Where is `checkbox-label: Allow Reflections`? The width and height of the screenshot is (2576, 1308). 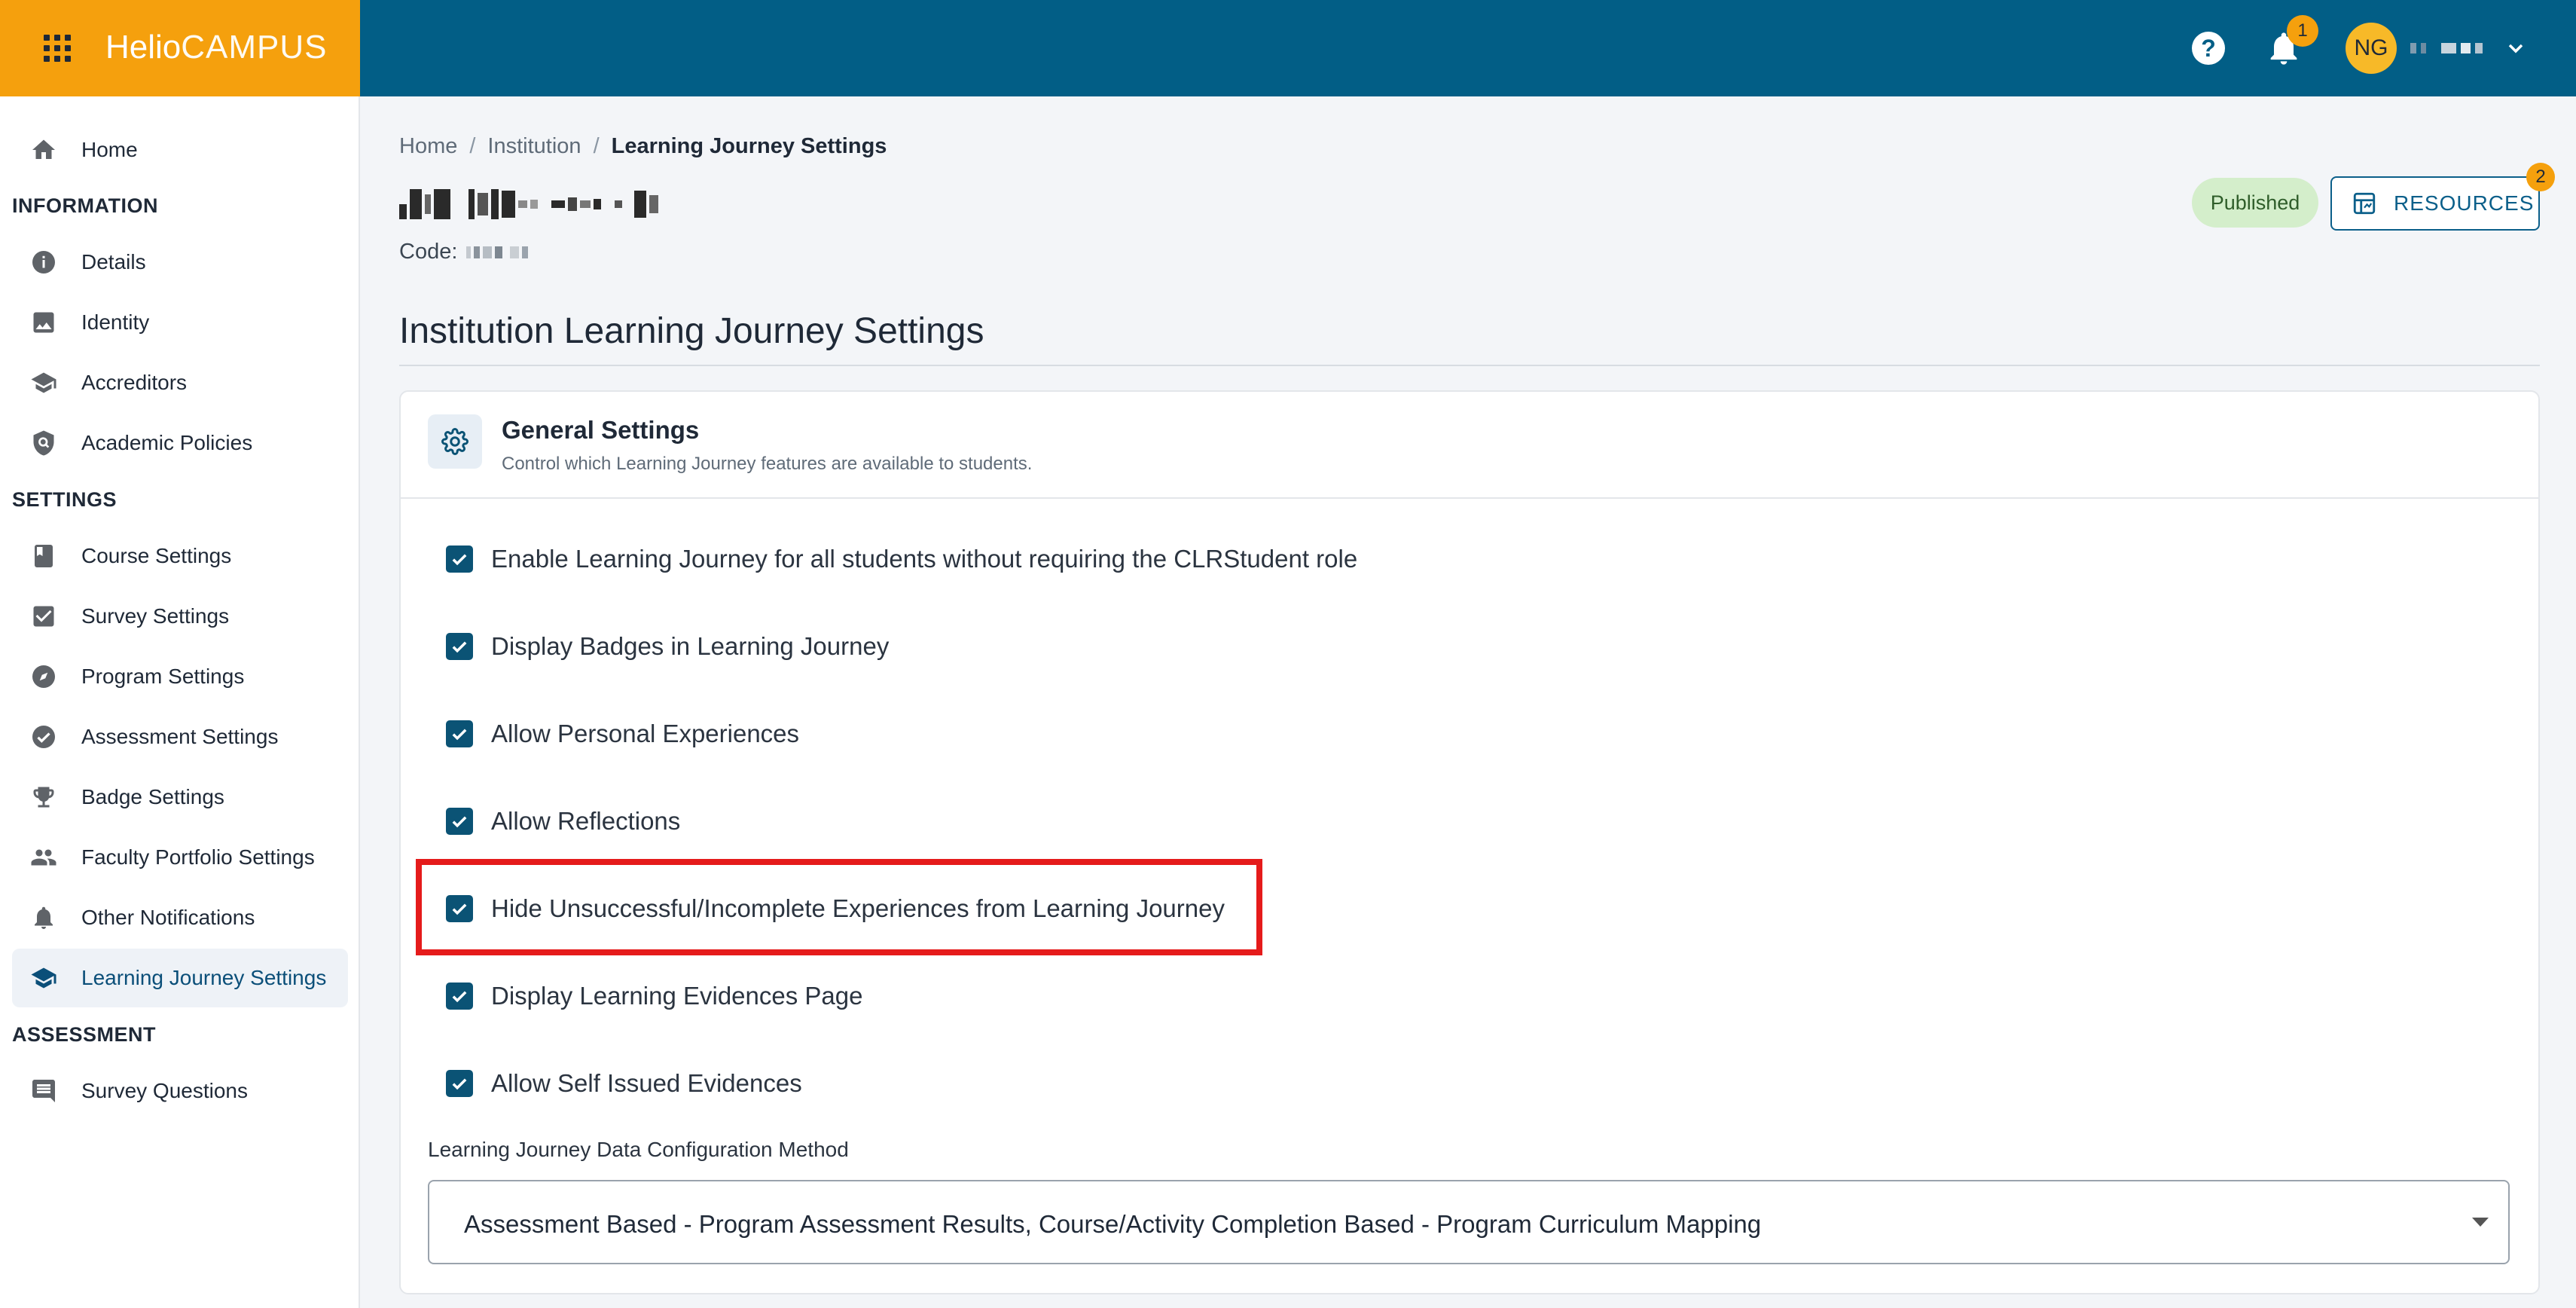 checkbox-label: Allow Reflections is located at coordinates (586, 821).